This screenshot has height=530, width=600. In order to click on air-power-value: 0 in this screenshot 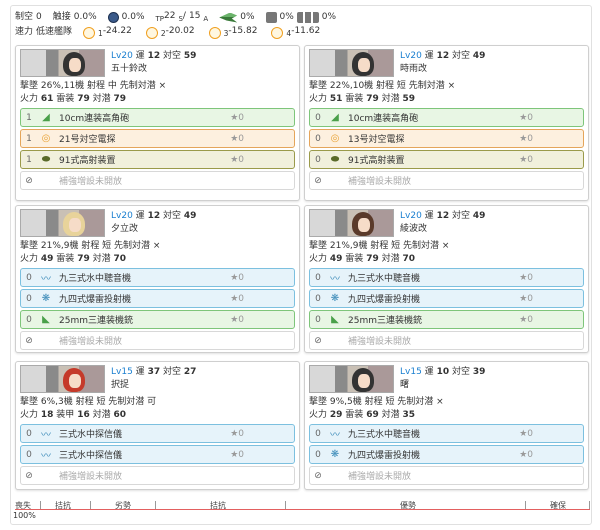, I will do `click(39, 17)`.